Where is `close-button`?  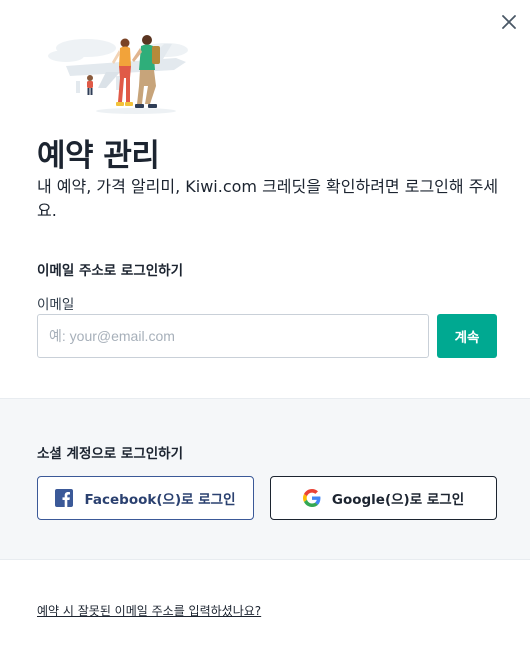
close-button is located at coordinates (509, 22).